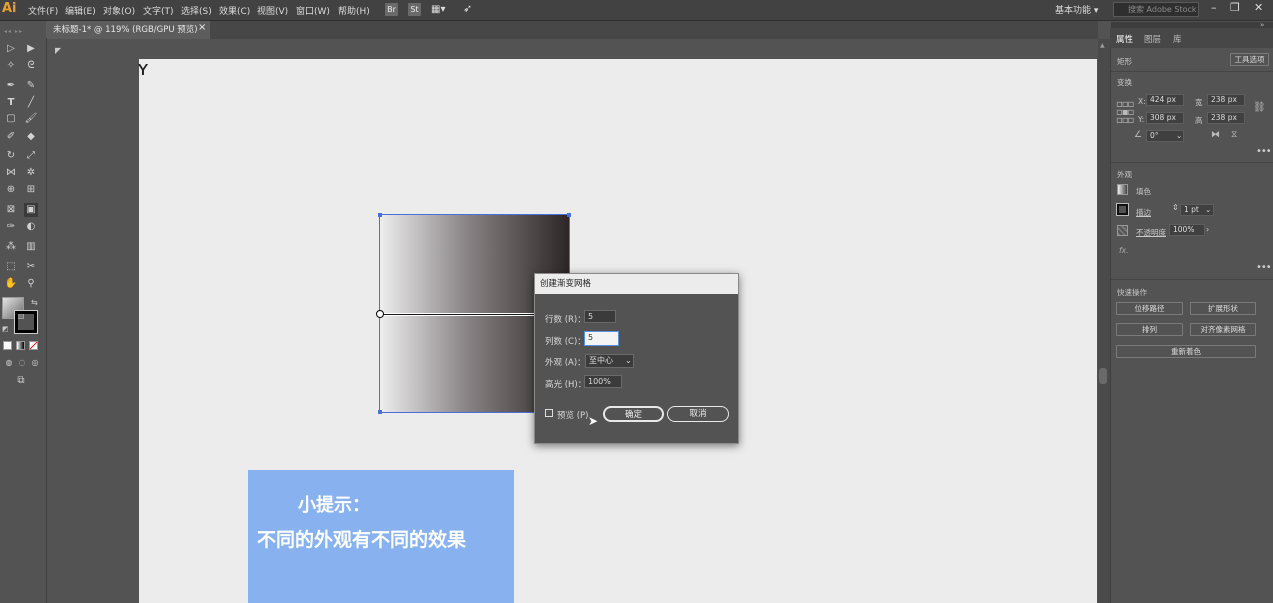 Image resolution: width=1273 pixels, height=603 pixels. What do you see at coordinates (1151, 232) in the screenshot?
I see `opacity-label: 不透明度` at bounding box center [1151, 232].